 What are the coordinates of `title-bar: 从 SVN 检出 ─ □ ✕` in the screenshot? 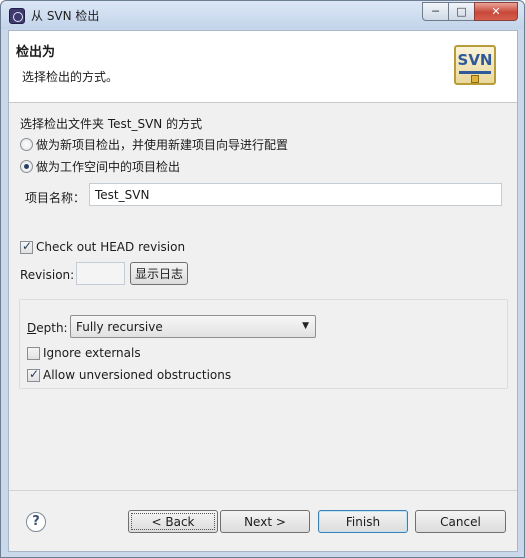 It's located at (262, 15).